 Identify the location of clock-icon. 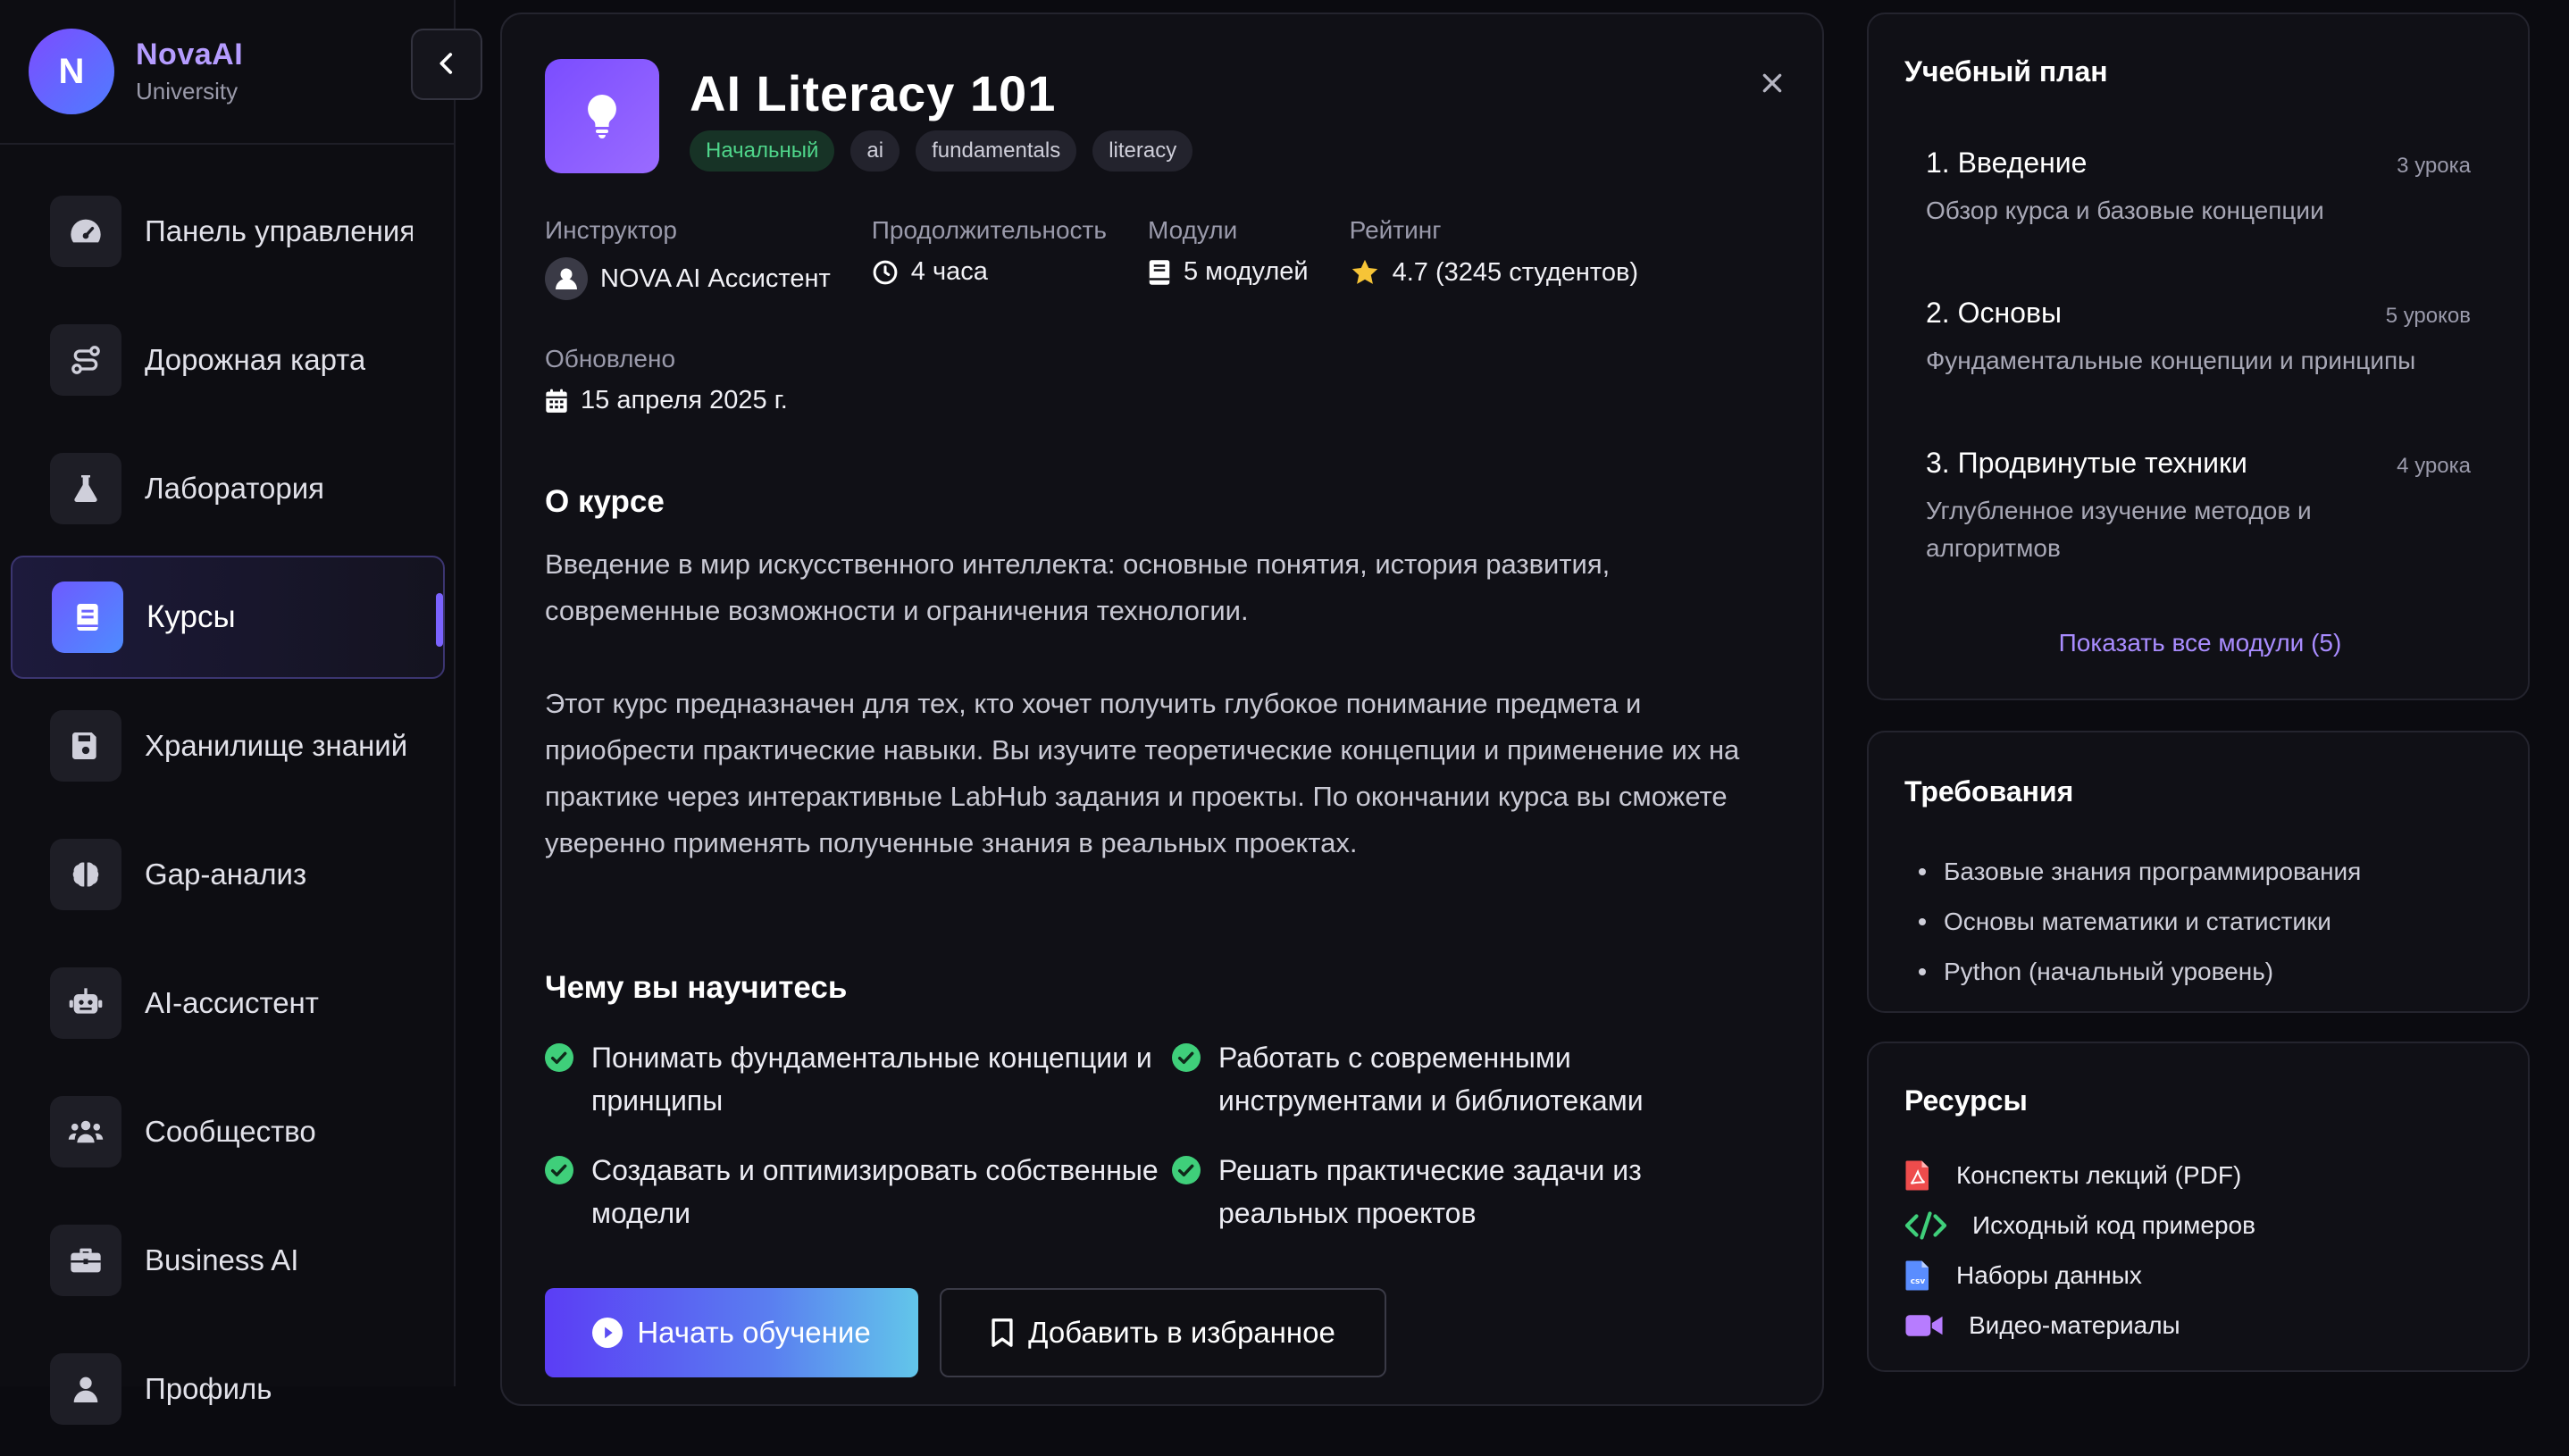
(885, 272).